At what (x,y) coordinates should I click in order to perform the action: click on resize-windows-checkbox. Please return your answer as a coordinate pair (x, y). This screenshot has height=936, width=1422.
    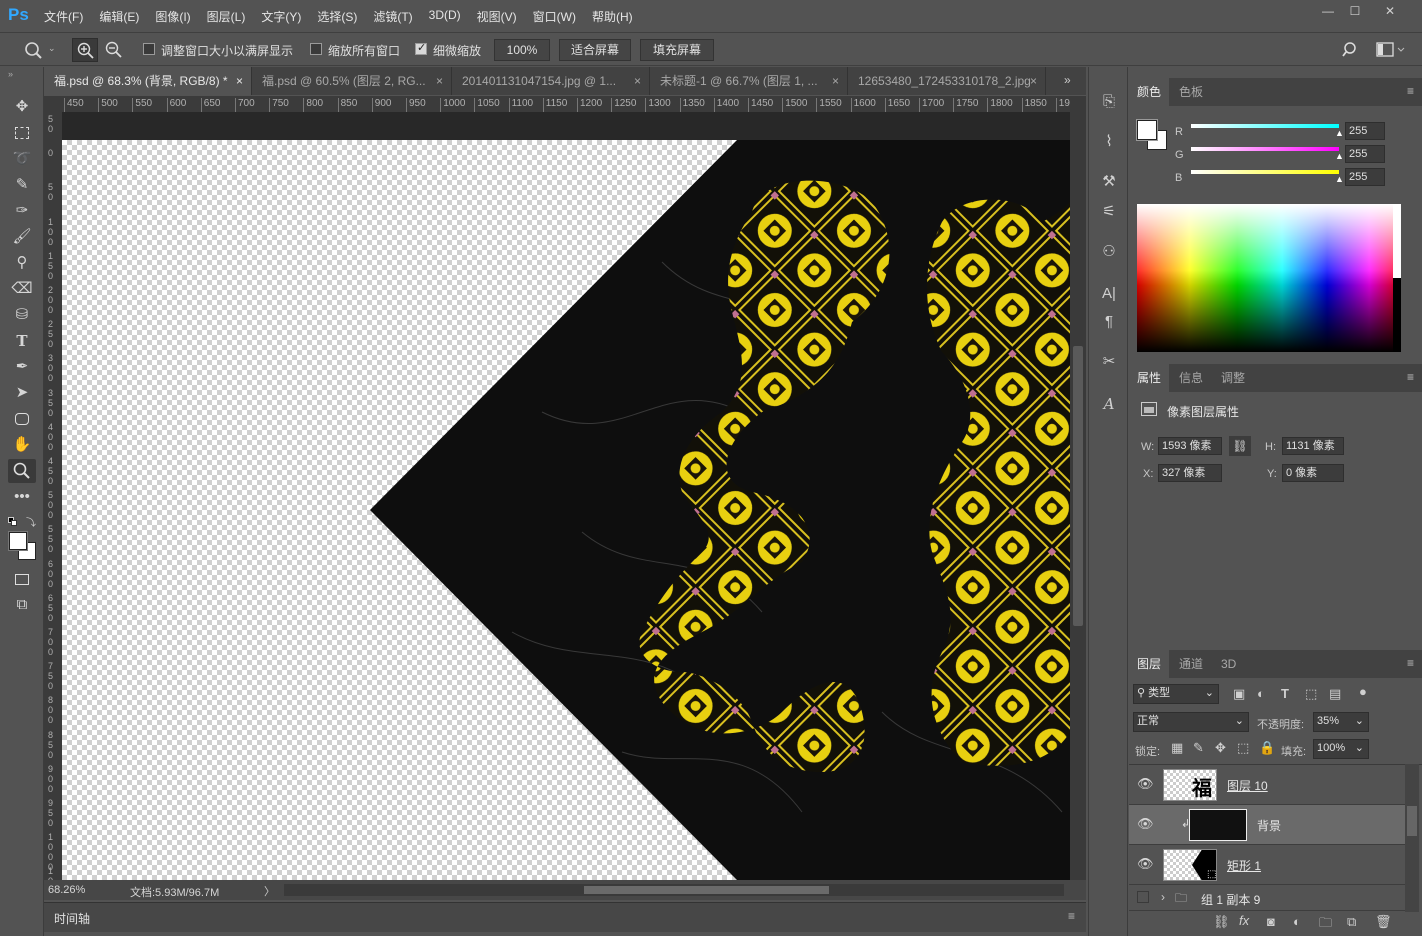
    Looking at the image, I should click on (149, 49).